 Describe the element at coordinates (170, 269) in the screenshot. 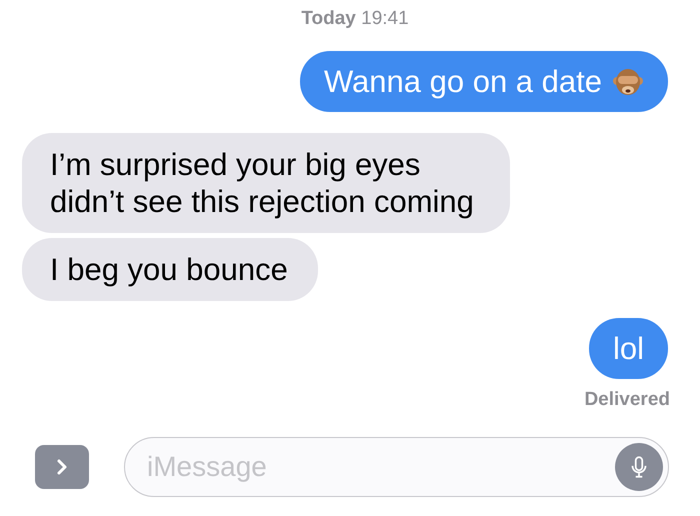

I see `message-bubble: I beg you bounce` at that location.